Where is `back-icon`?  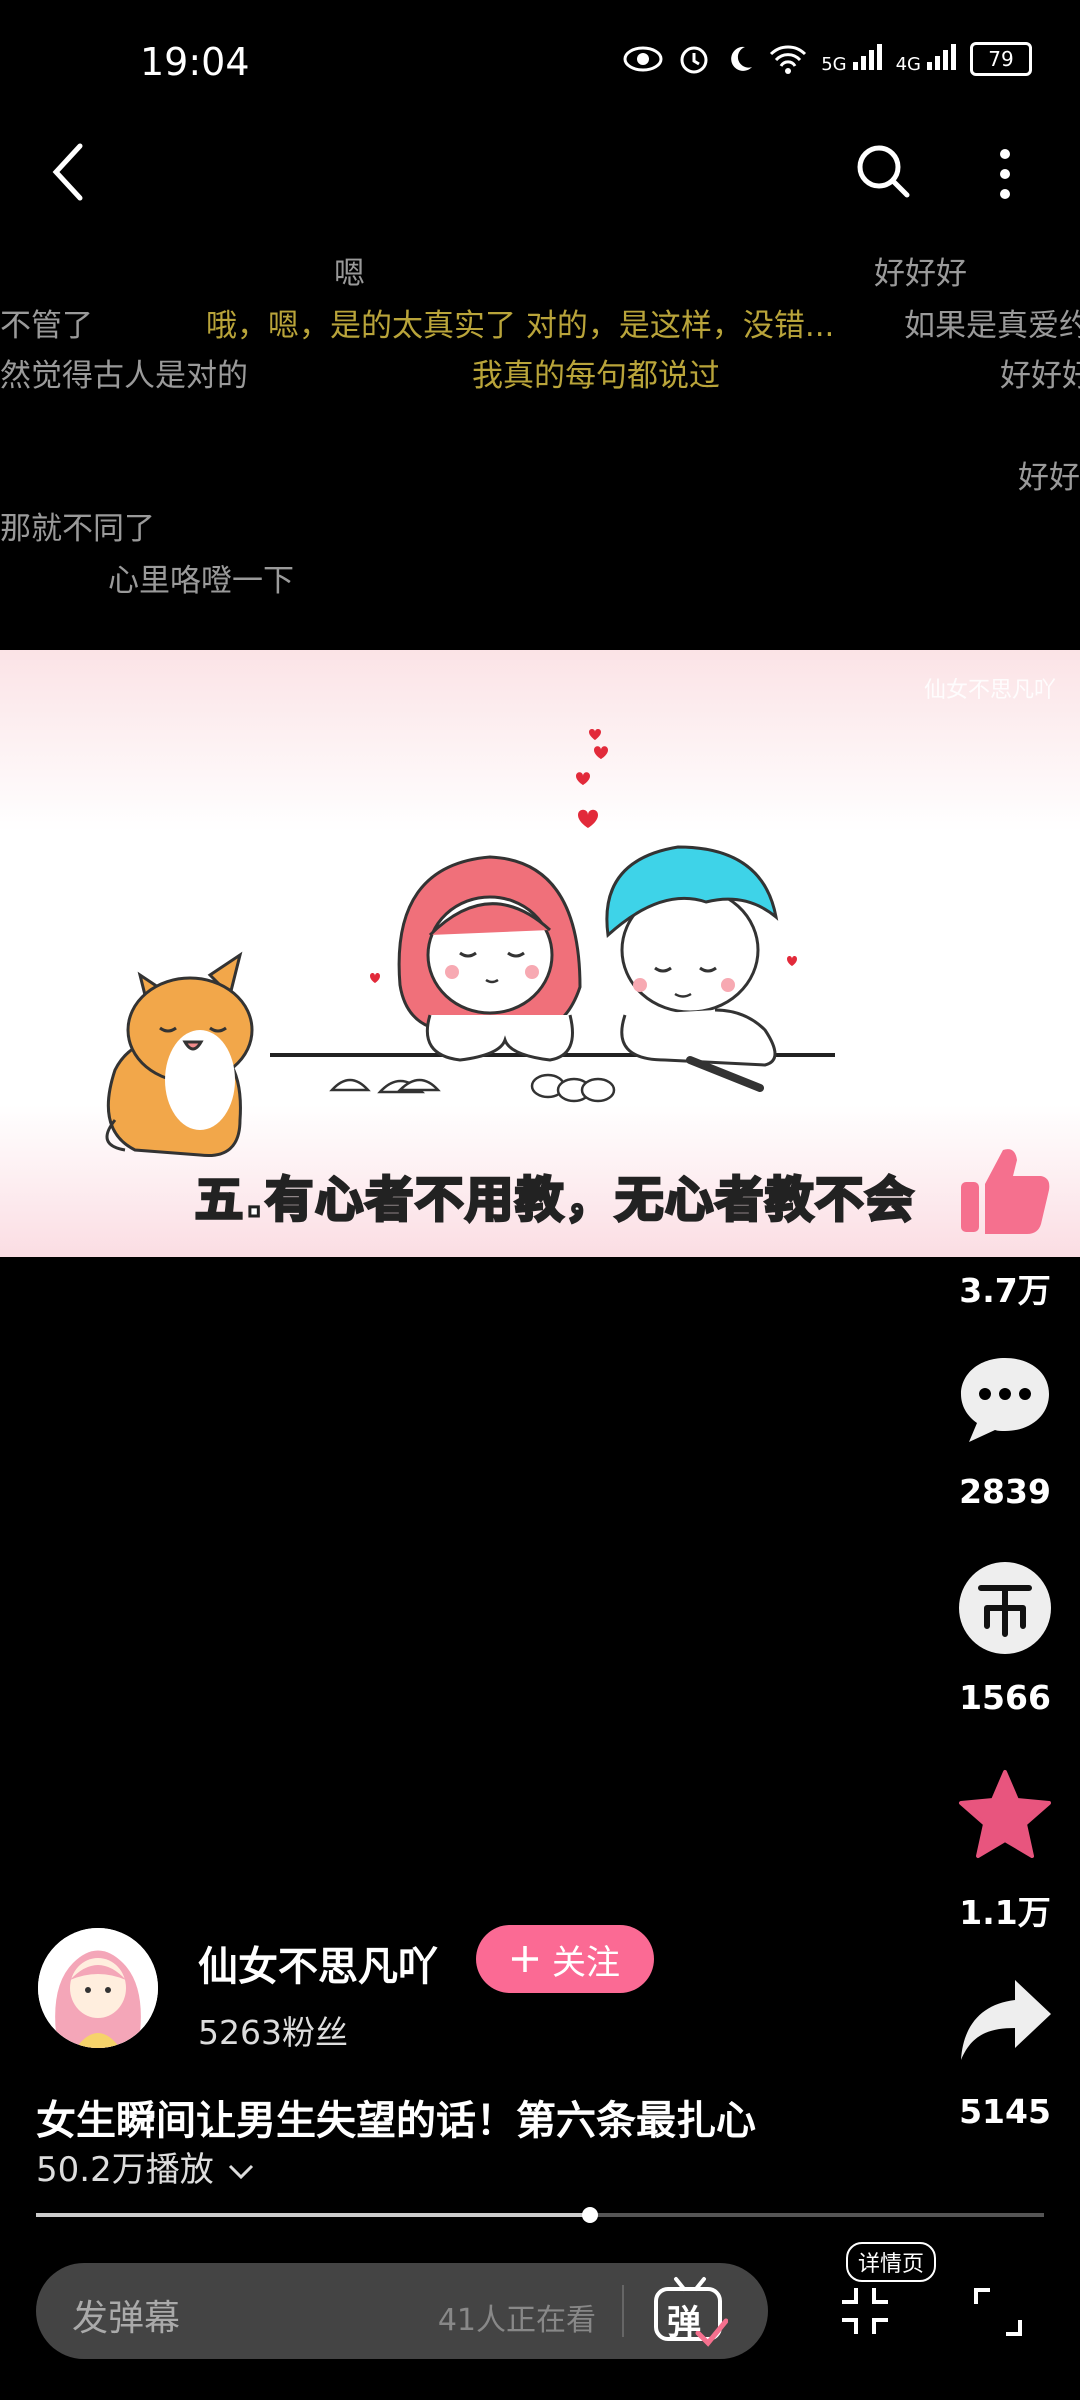 back-icon is located at coordinates (68, 172).